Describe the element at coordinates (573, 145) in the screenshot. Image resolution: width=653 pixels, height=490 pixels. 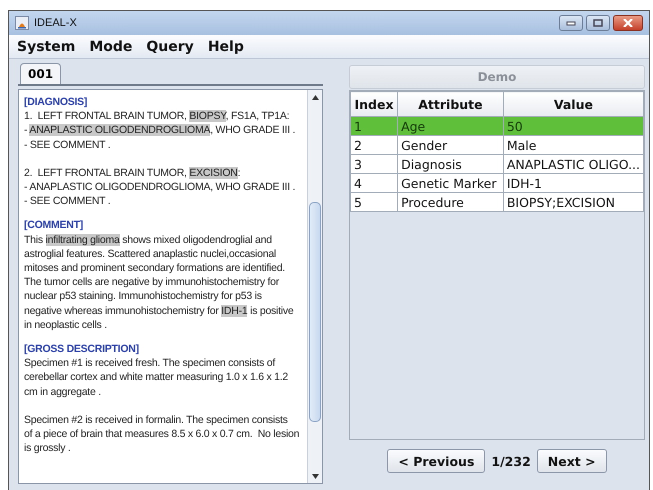
I see `table-cell: Male` at that location.